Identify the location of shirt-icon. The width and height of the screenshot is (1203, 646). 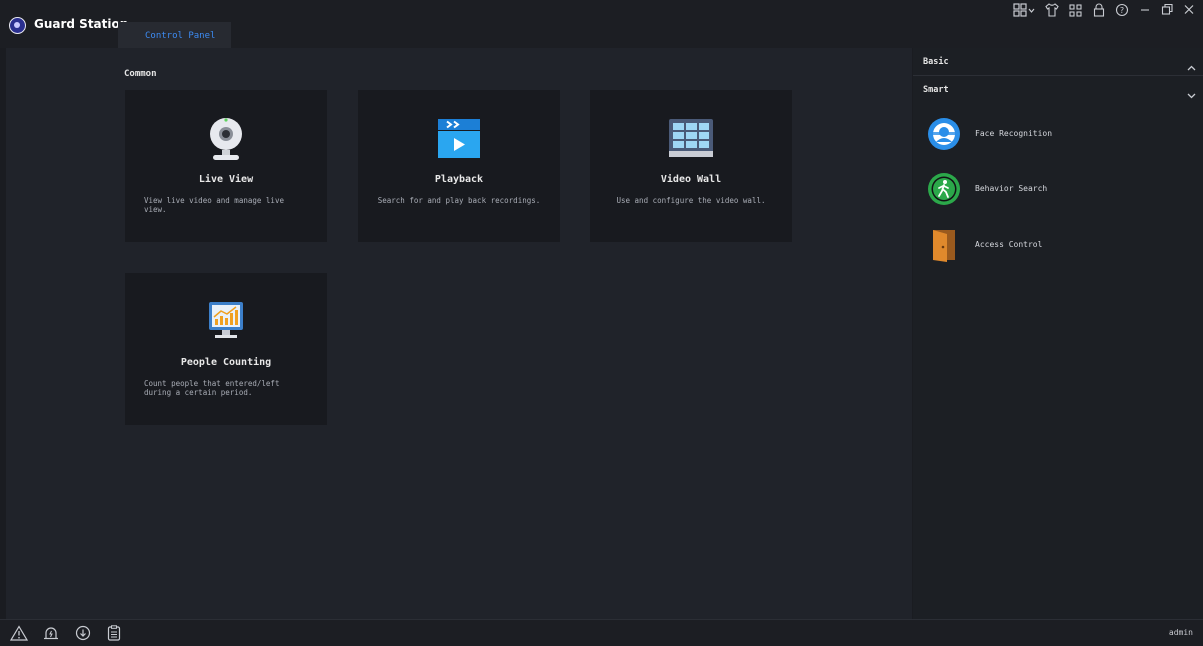
(1052, 10).